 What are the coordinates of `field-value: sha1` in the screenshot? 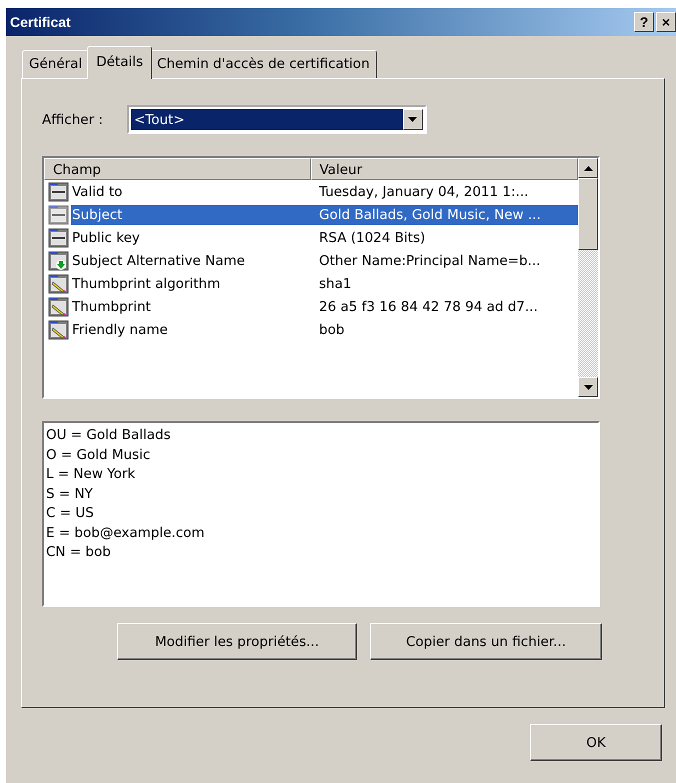 It's located at (444, 284).